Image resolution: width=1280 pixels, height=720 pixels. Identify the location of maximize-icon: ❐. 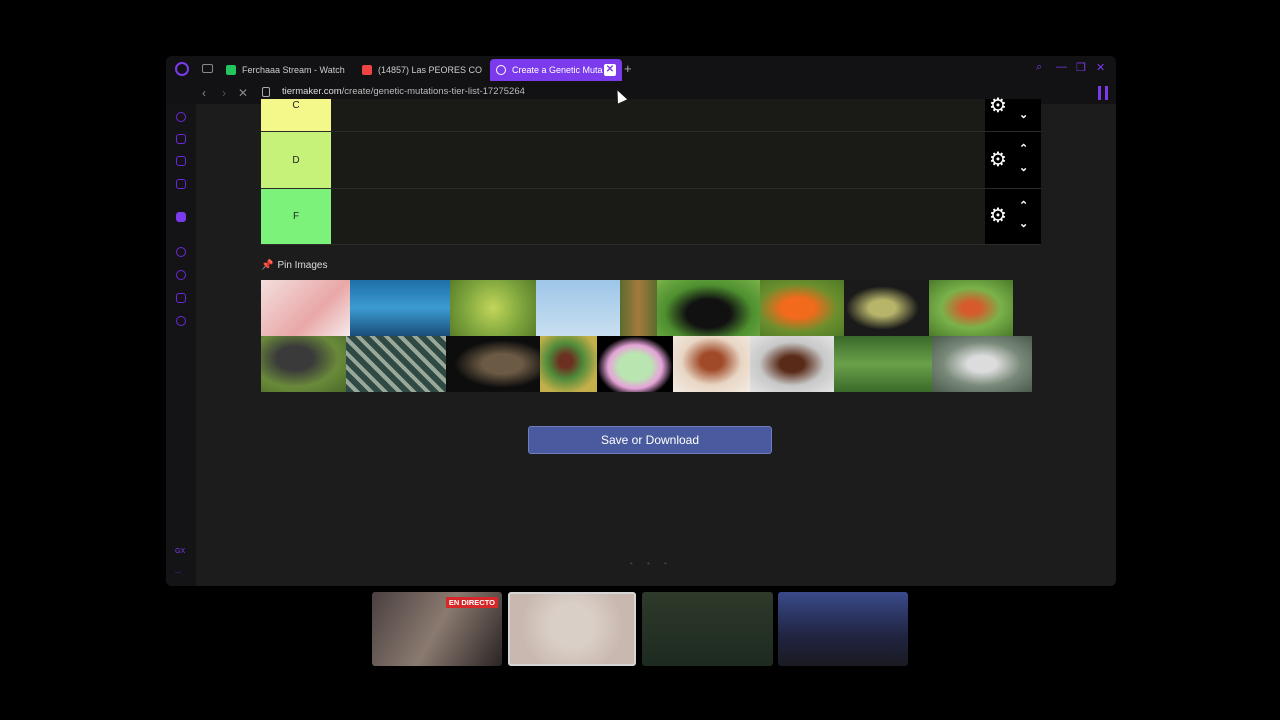
(1081, 67).